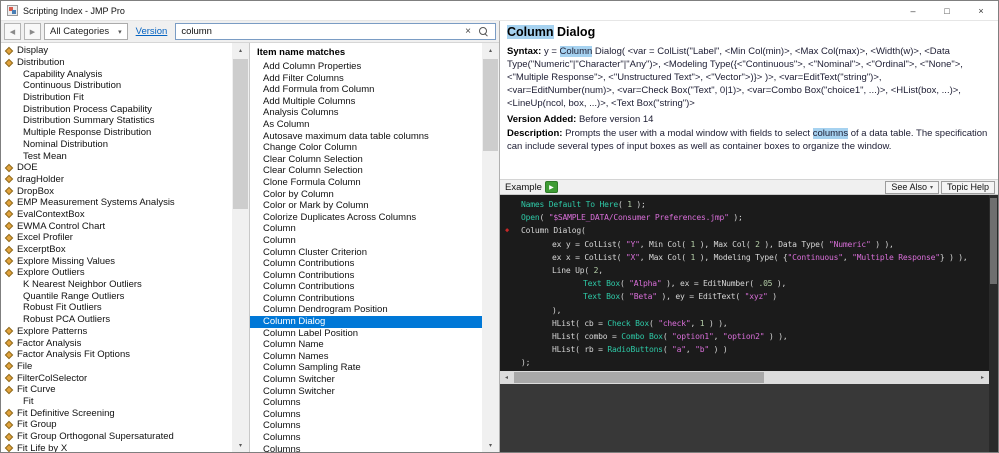 This screenshot has width=999, height=453. Describe the element at coordinates (116, 296) in the screenshot. I see `category-item: Quantile Range Outliers` at that location.